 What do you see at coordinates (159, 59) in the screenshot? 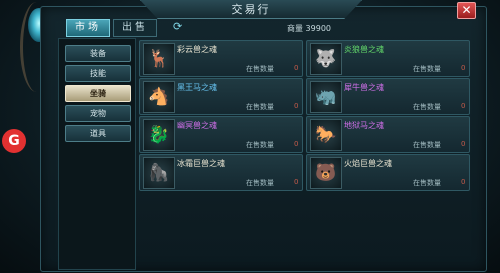
I see `mount-icon: 🦌` at bounding box center [159, 59].